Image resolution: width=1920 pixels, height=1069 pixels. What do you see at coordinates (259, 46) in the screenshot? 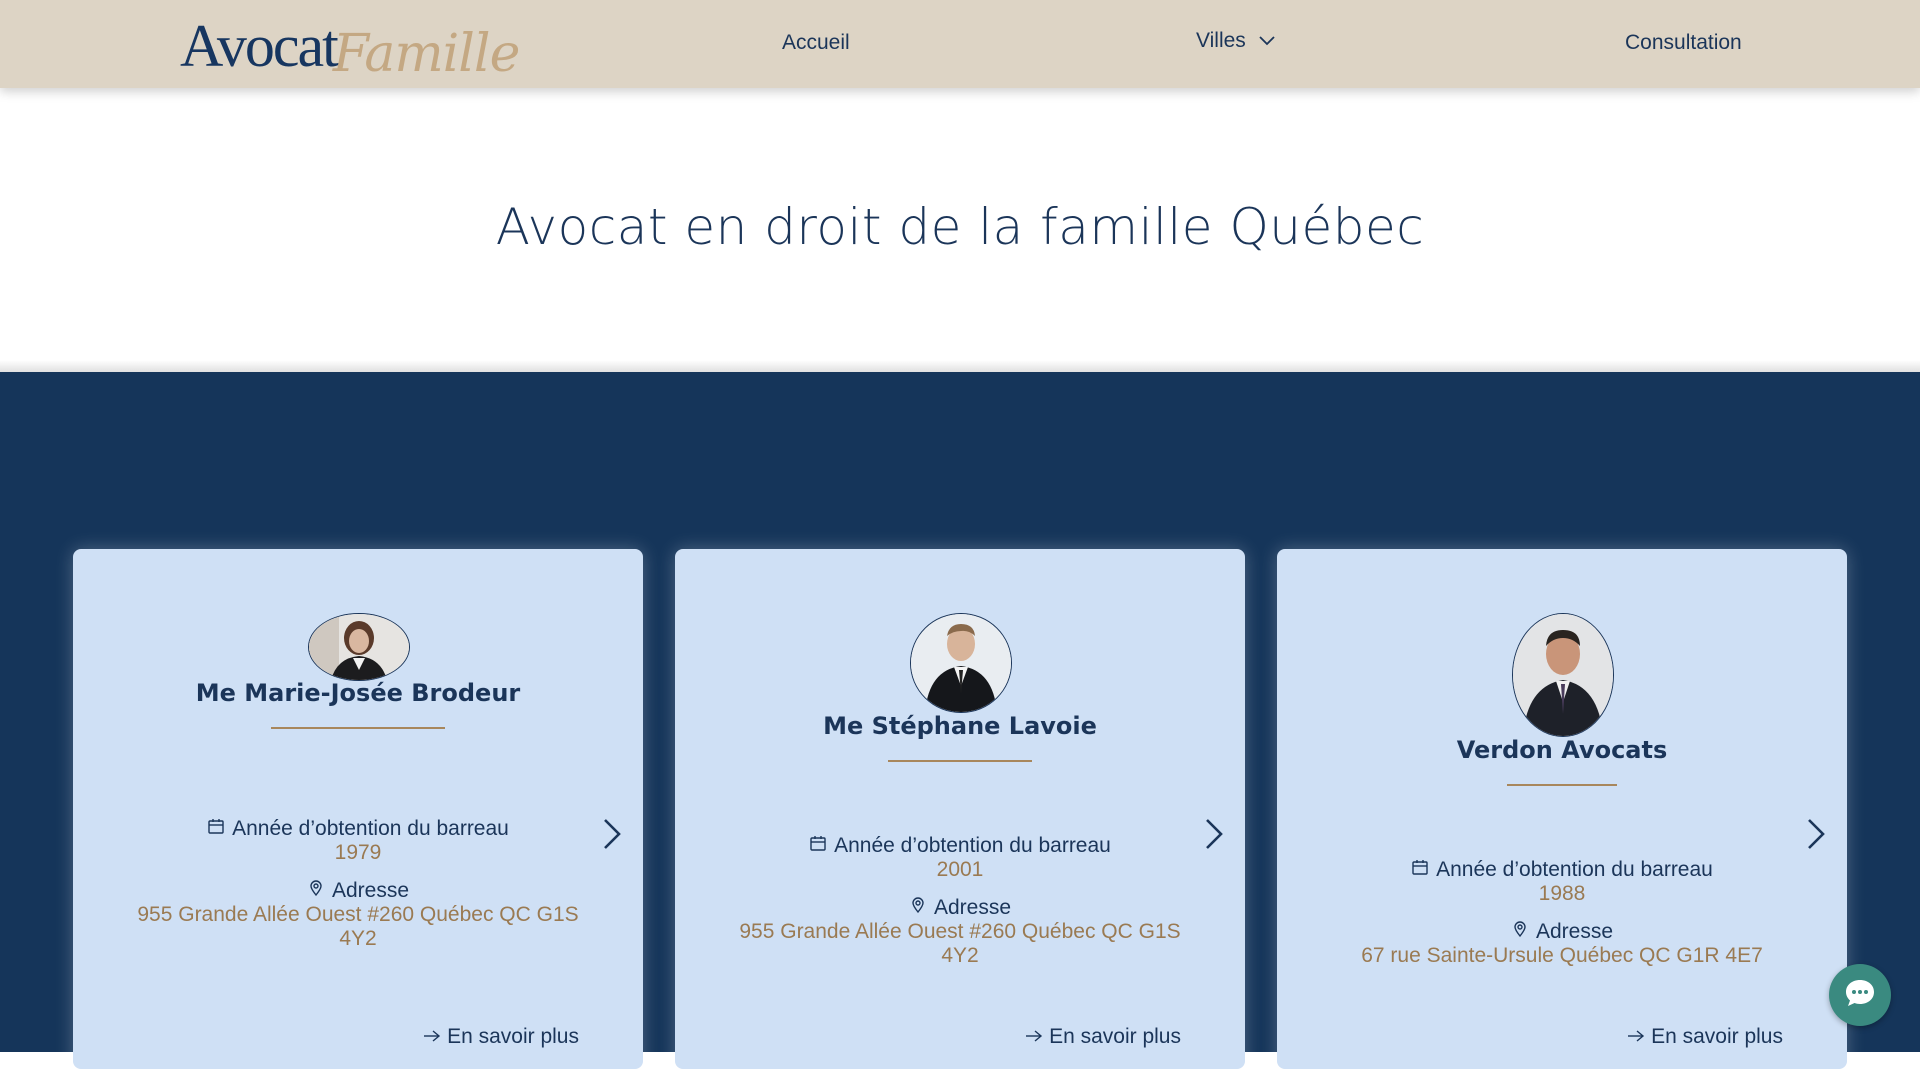
I see `logo-text-avocat: Avocat` at bounding box center [259, 46].